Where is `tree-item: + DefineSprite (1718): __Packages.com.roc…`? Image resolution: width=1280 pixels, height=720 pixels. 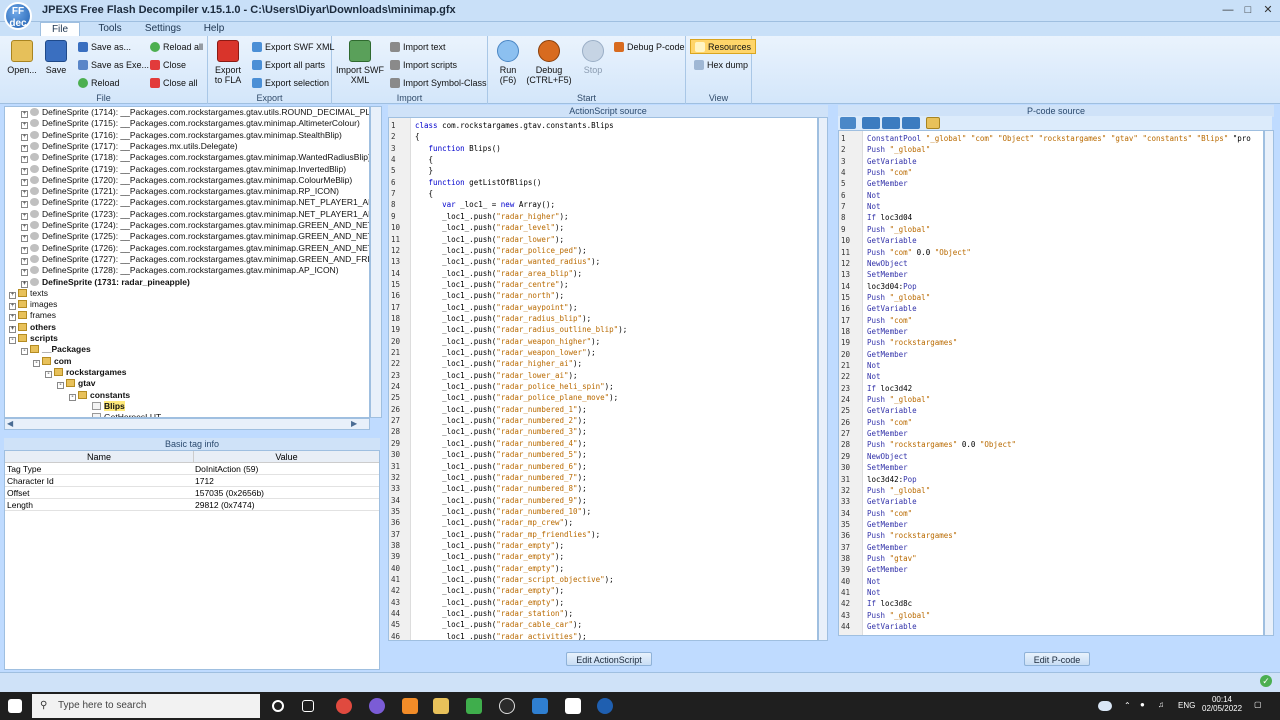 tree-item: + DefineSprite (1718): __Packages.com.roc… is located at coordinates (195, 158).